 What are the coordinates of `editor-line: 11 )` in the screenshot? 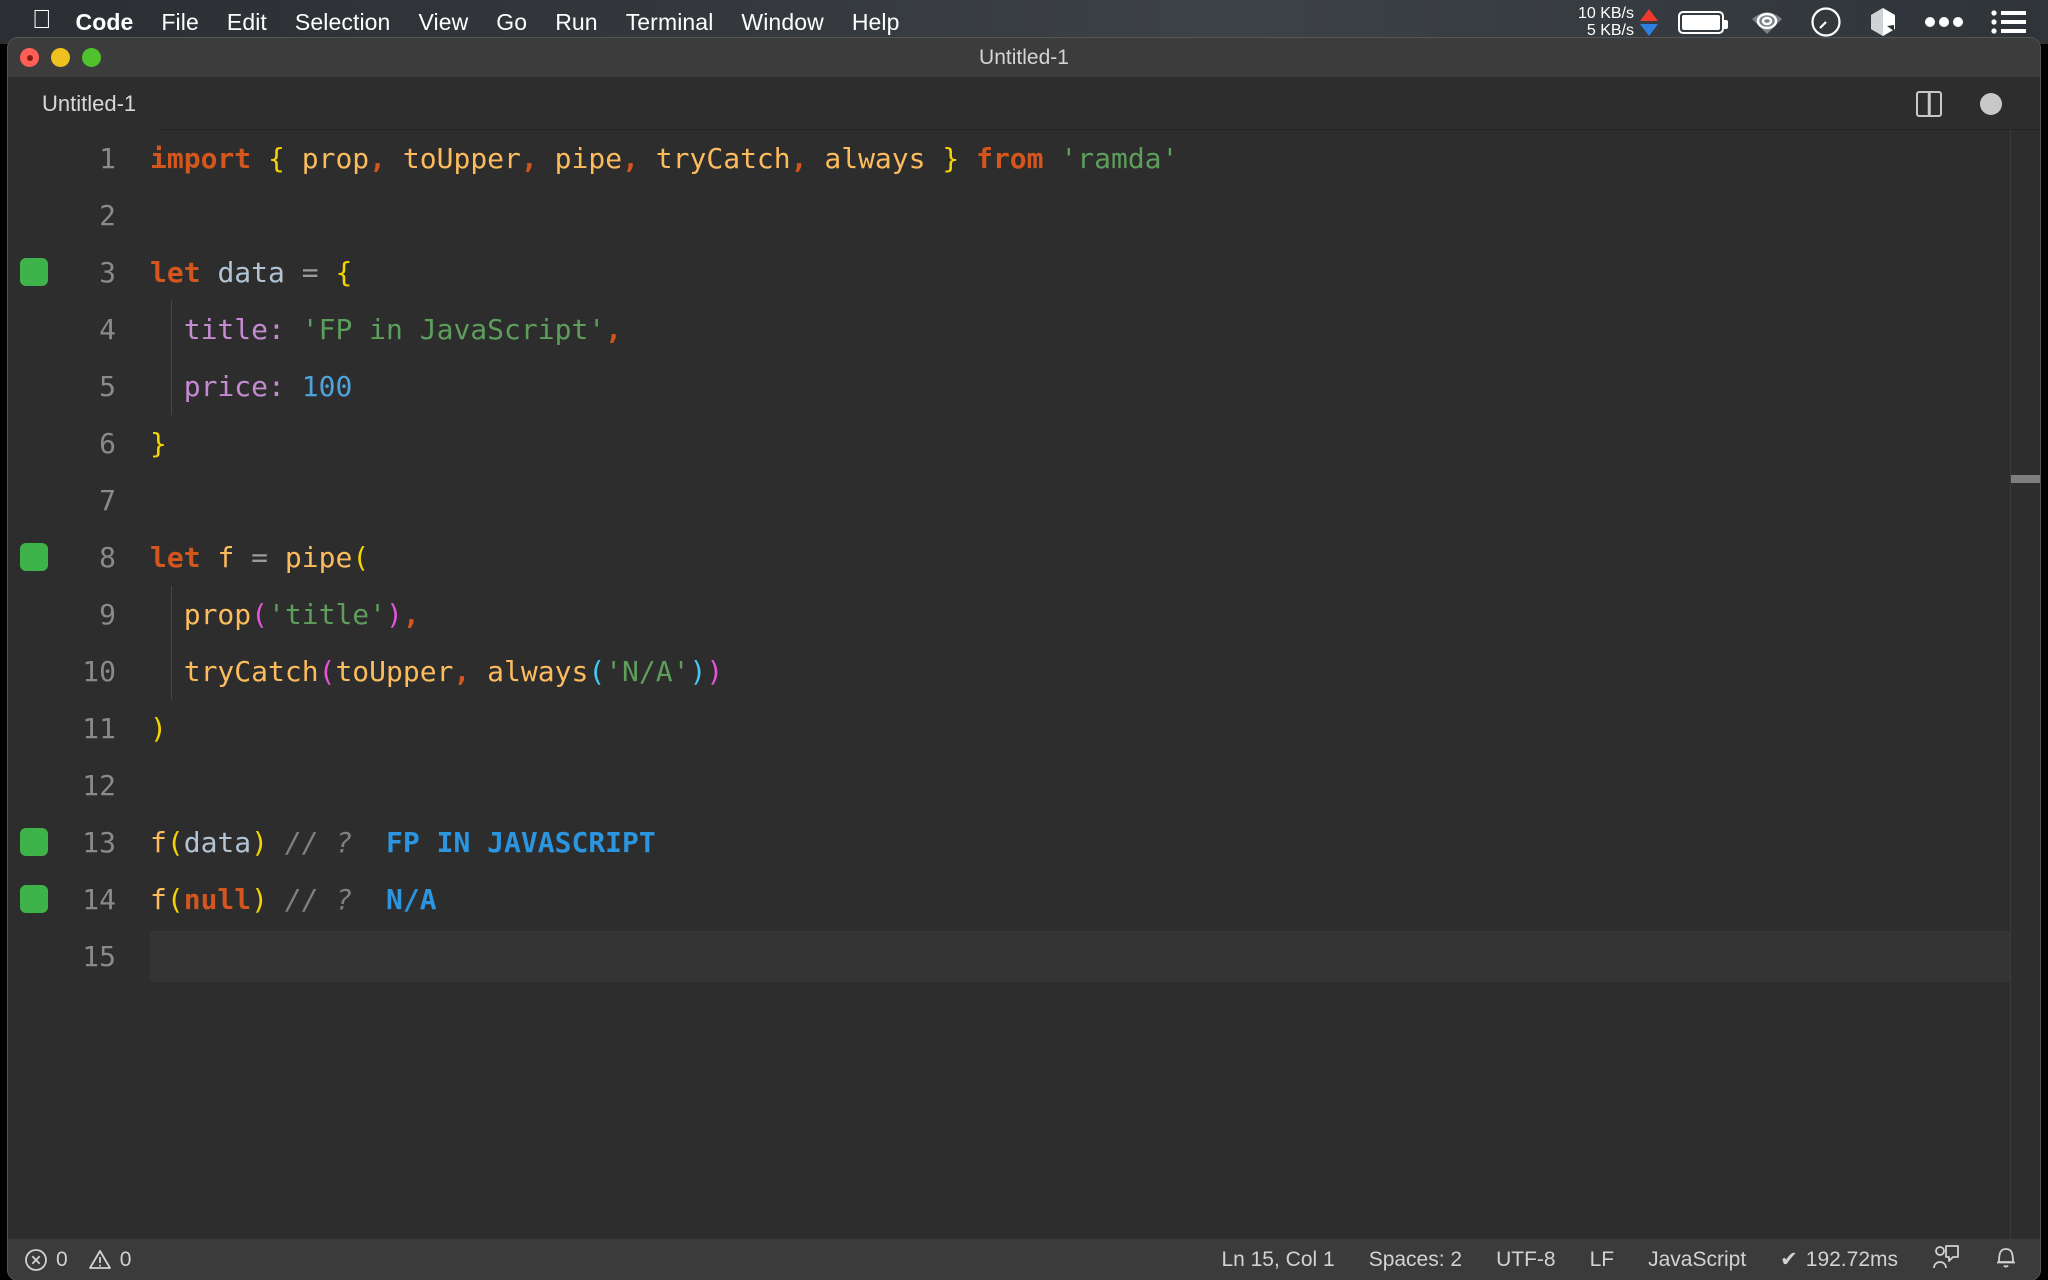 It's located at (1024, 728).